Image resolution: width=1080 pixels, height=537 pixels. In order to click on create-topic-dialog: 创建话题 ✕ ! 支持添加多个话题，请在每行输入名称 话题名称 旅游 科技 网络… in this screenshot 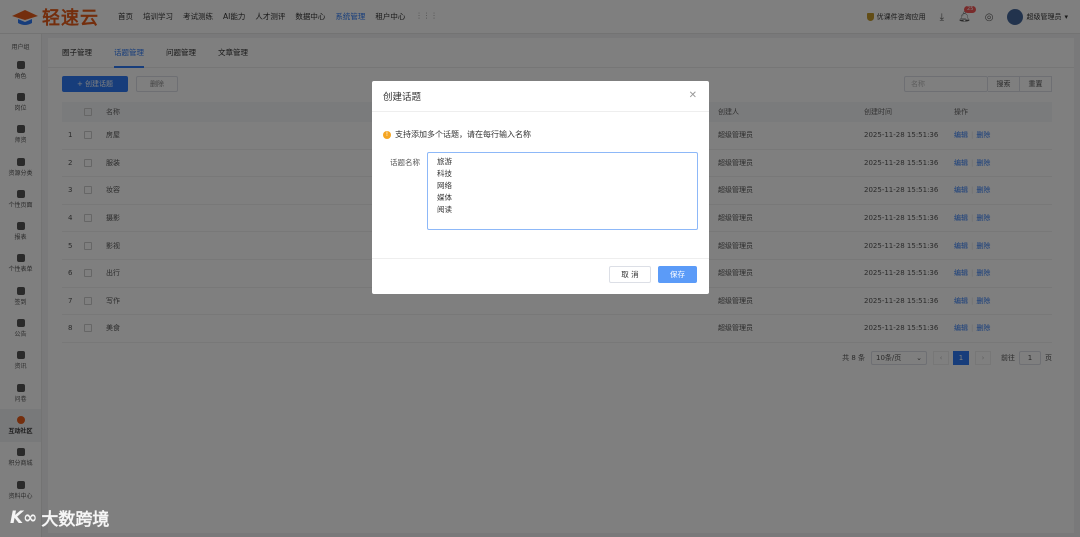, I will do `click(540, 187)`.